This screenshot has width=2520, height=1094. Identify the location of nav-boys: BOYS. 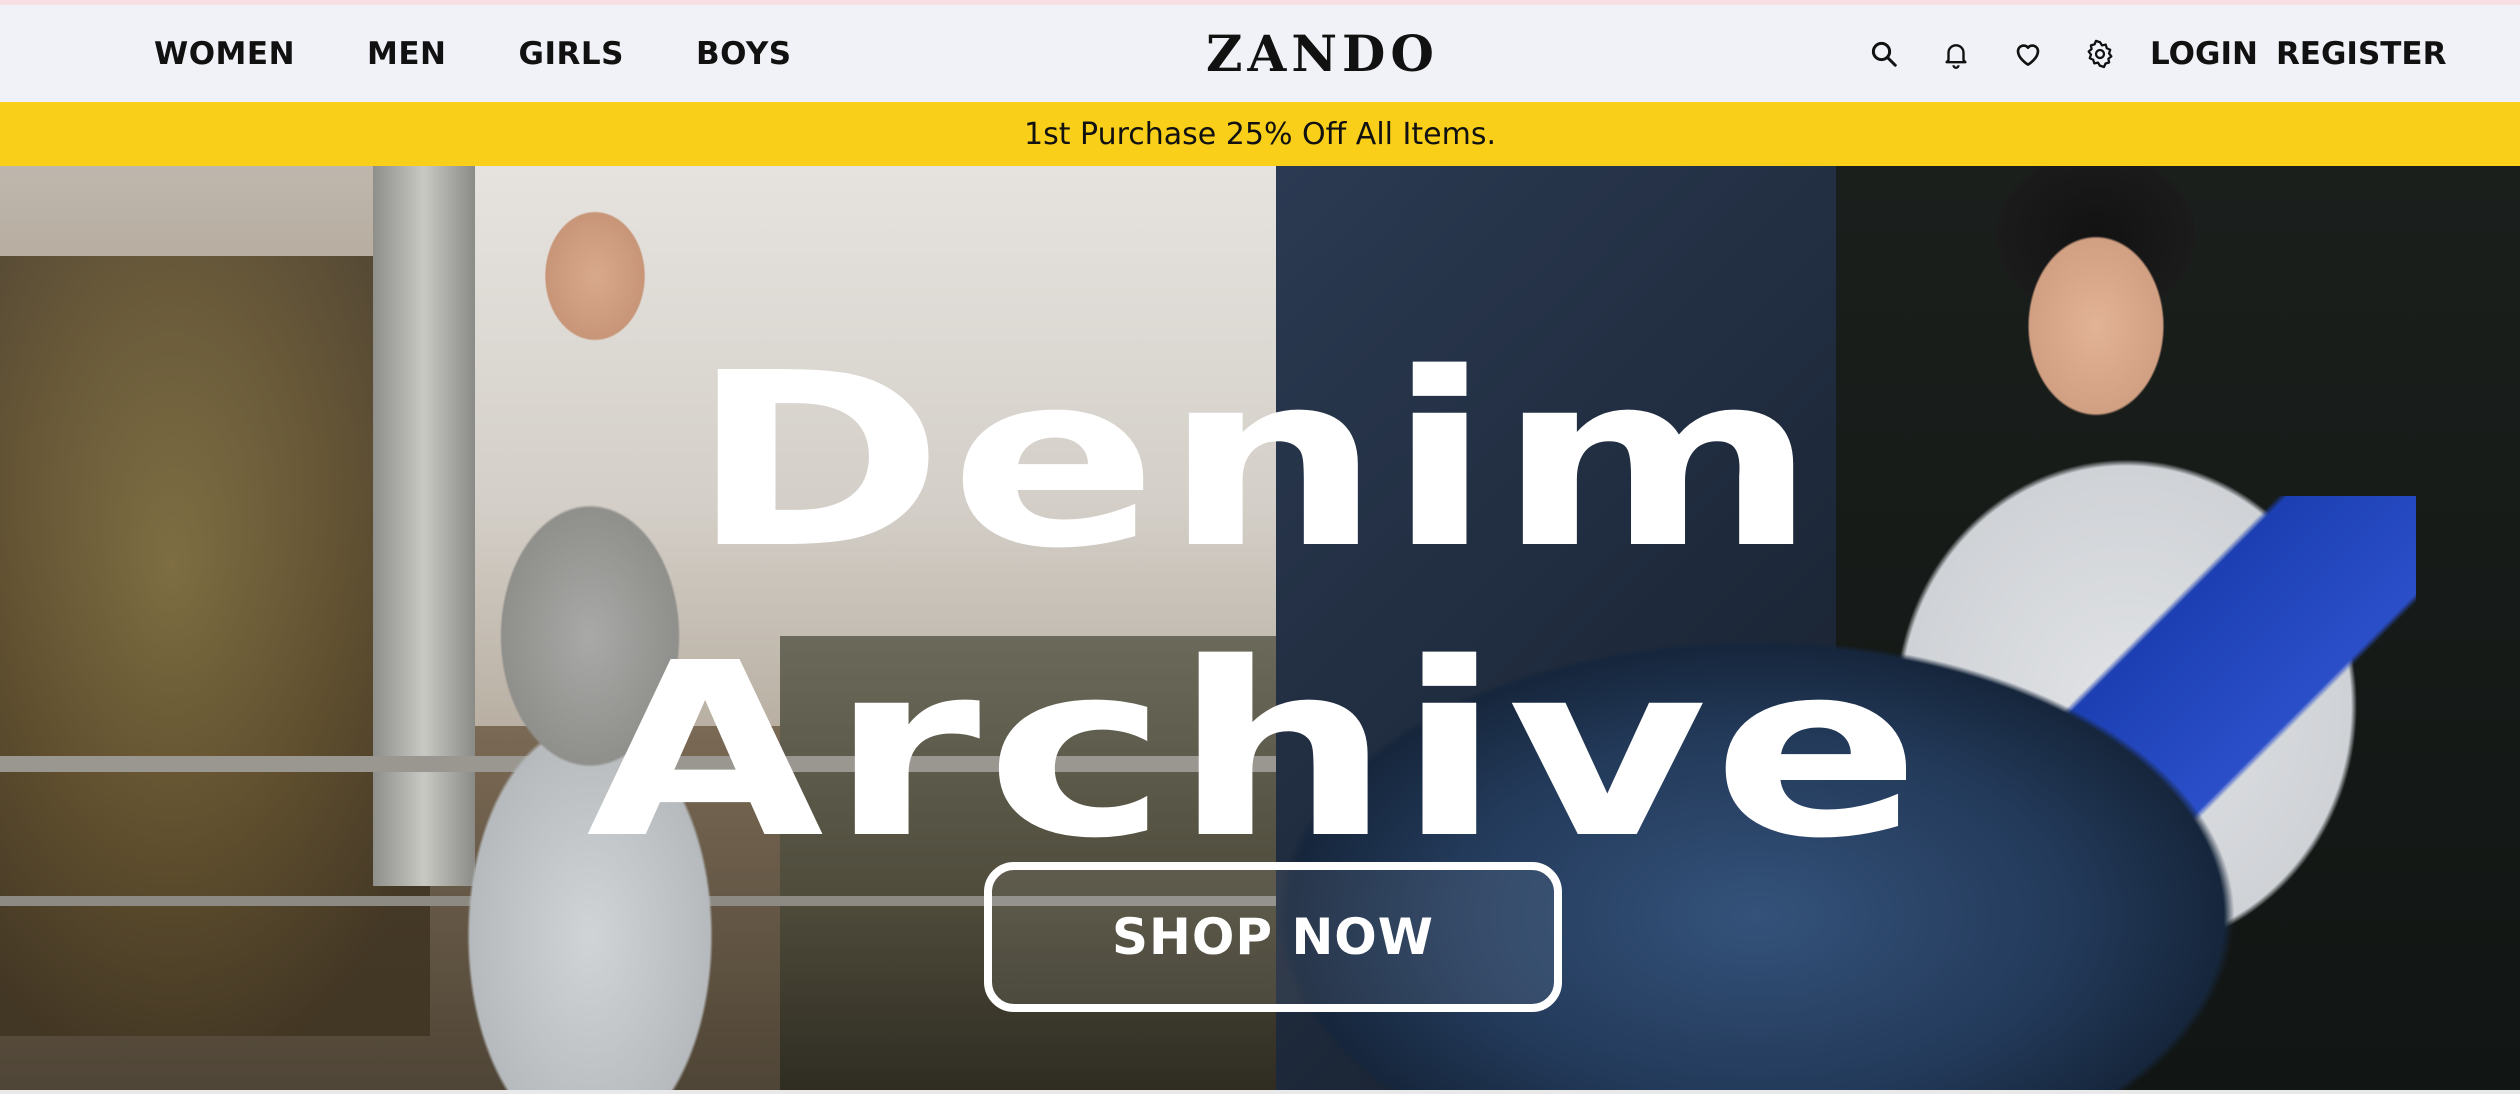
(744, 54).